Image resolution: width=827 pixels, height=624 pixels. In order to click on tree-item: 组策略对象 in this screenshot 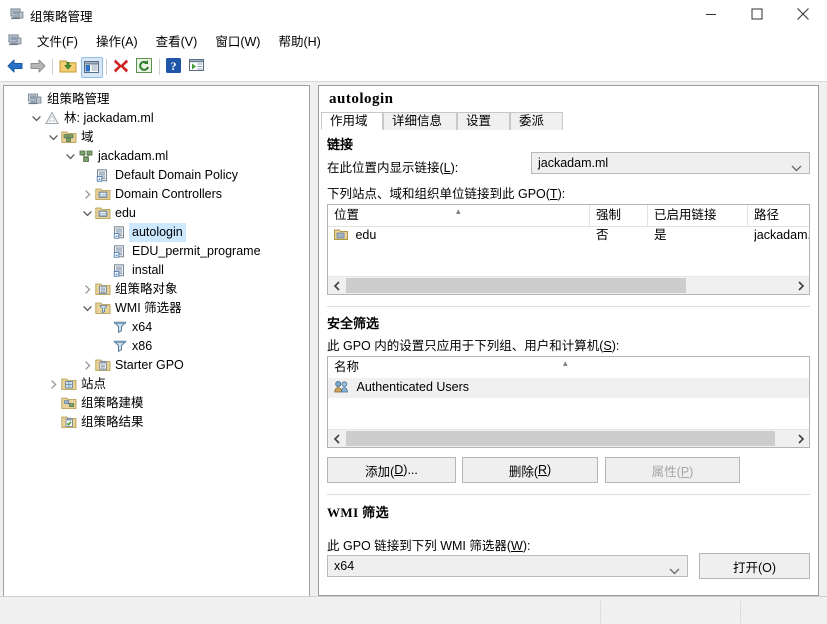, I will do `click(156, 289)`.